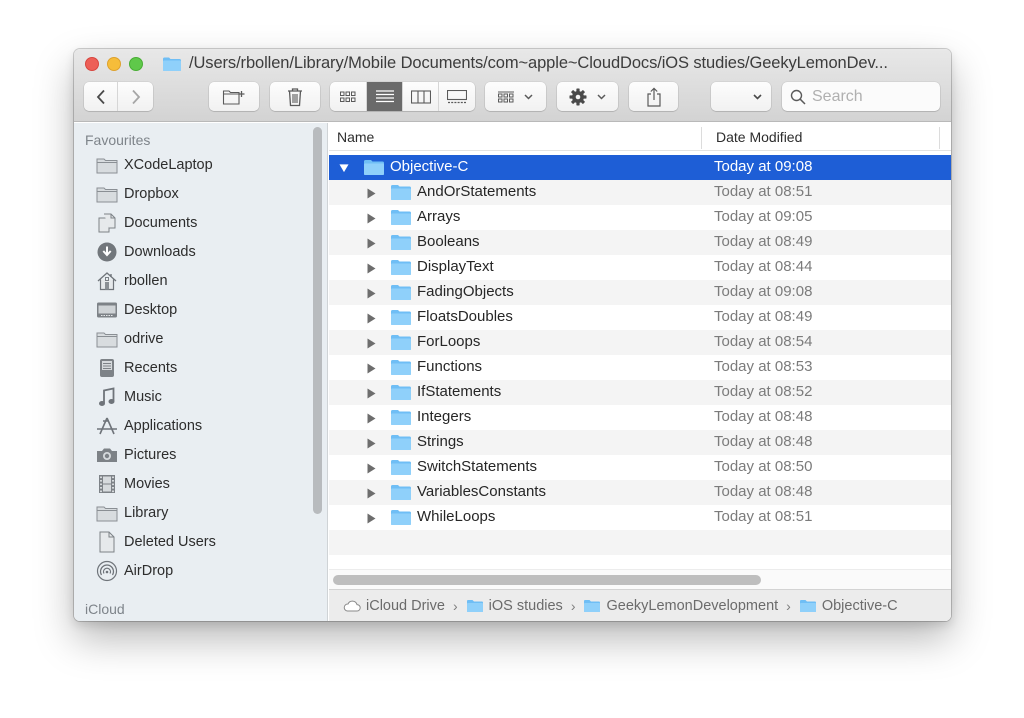  What do you see at coordinates (640, 192) in the screenshot?
I see `table-row: AndOrStatements Today at 08:51` at bounding box center [640, 192].